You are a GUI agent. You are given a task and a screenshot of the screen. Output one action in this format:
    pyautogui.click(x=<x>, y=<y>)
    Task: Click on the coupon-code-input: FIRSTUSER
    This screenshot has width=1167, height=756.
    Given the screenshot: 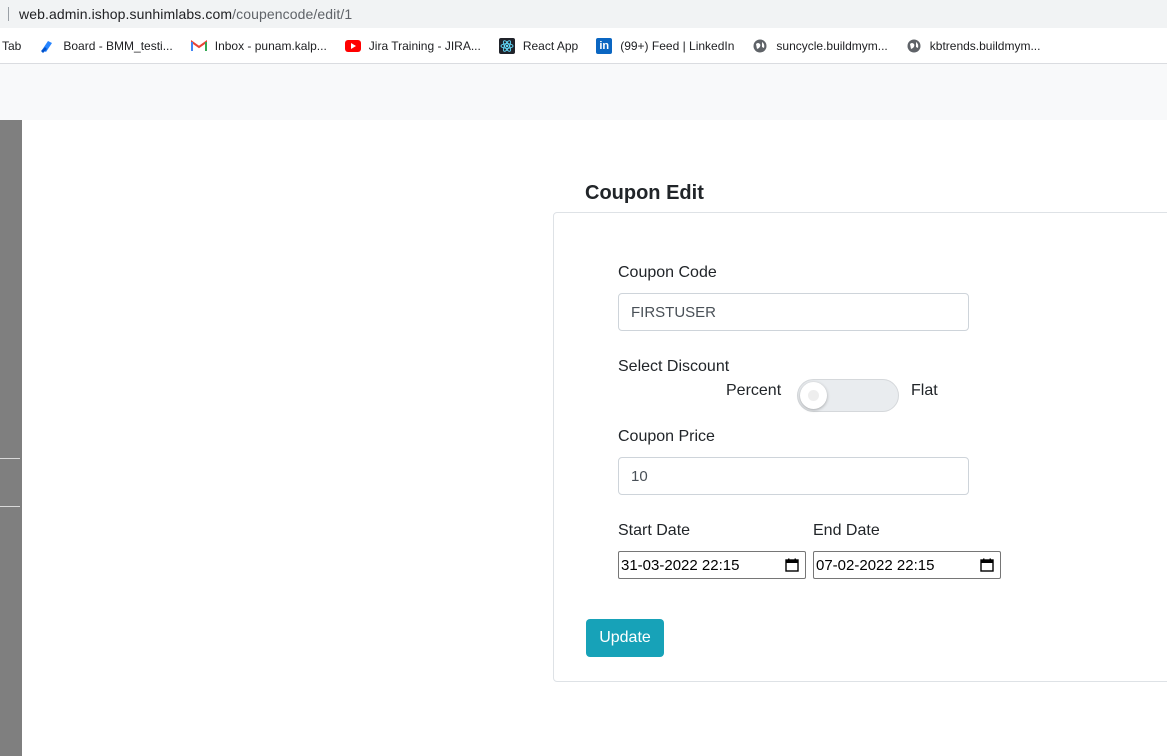 What is the action you would take?
    pyautogui.click(x=793, y=312)
    